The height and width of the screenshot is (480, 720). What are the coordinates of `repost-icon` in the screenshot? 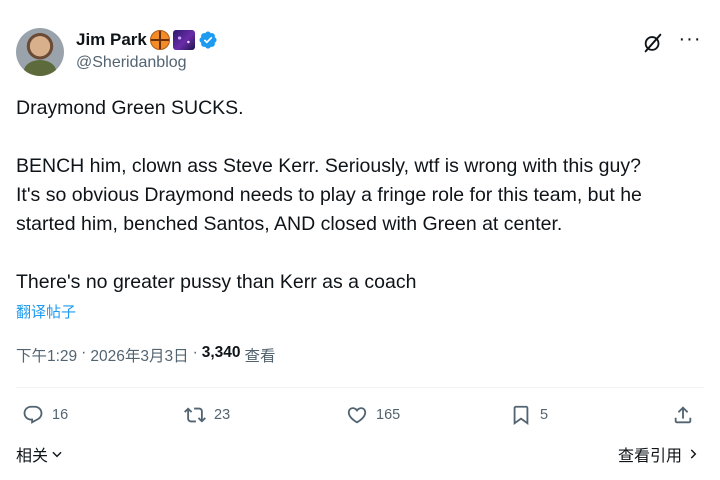 It's located at (195, 415).